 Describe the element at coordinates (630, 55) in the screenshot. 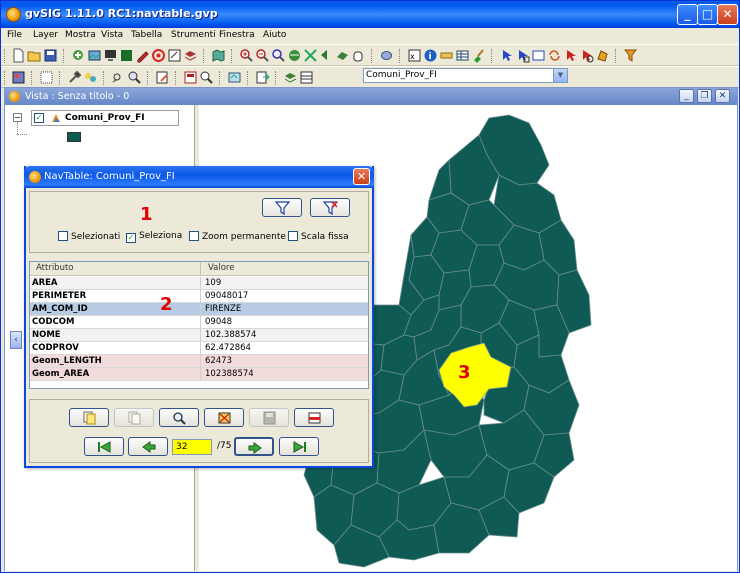

I see `filter-icon` at that location.